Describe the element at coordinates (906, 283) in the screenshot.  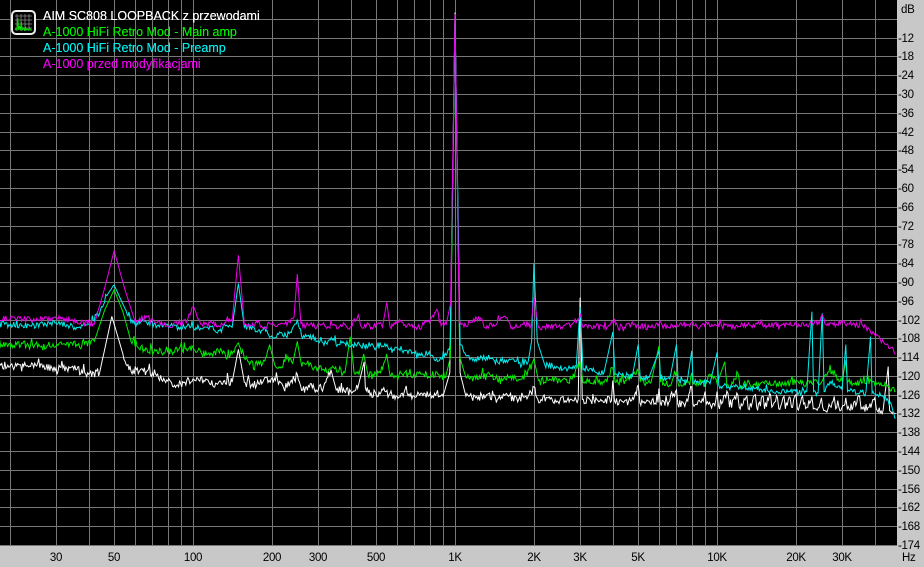
I see `y-tick-label: -90` at that location.